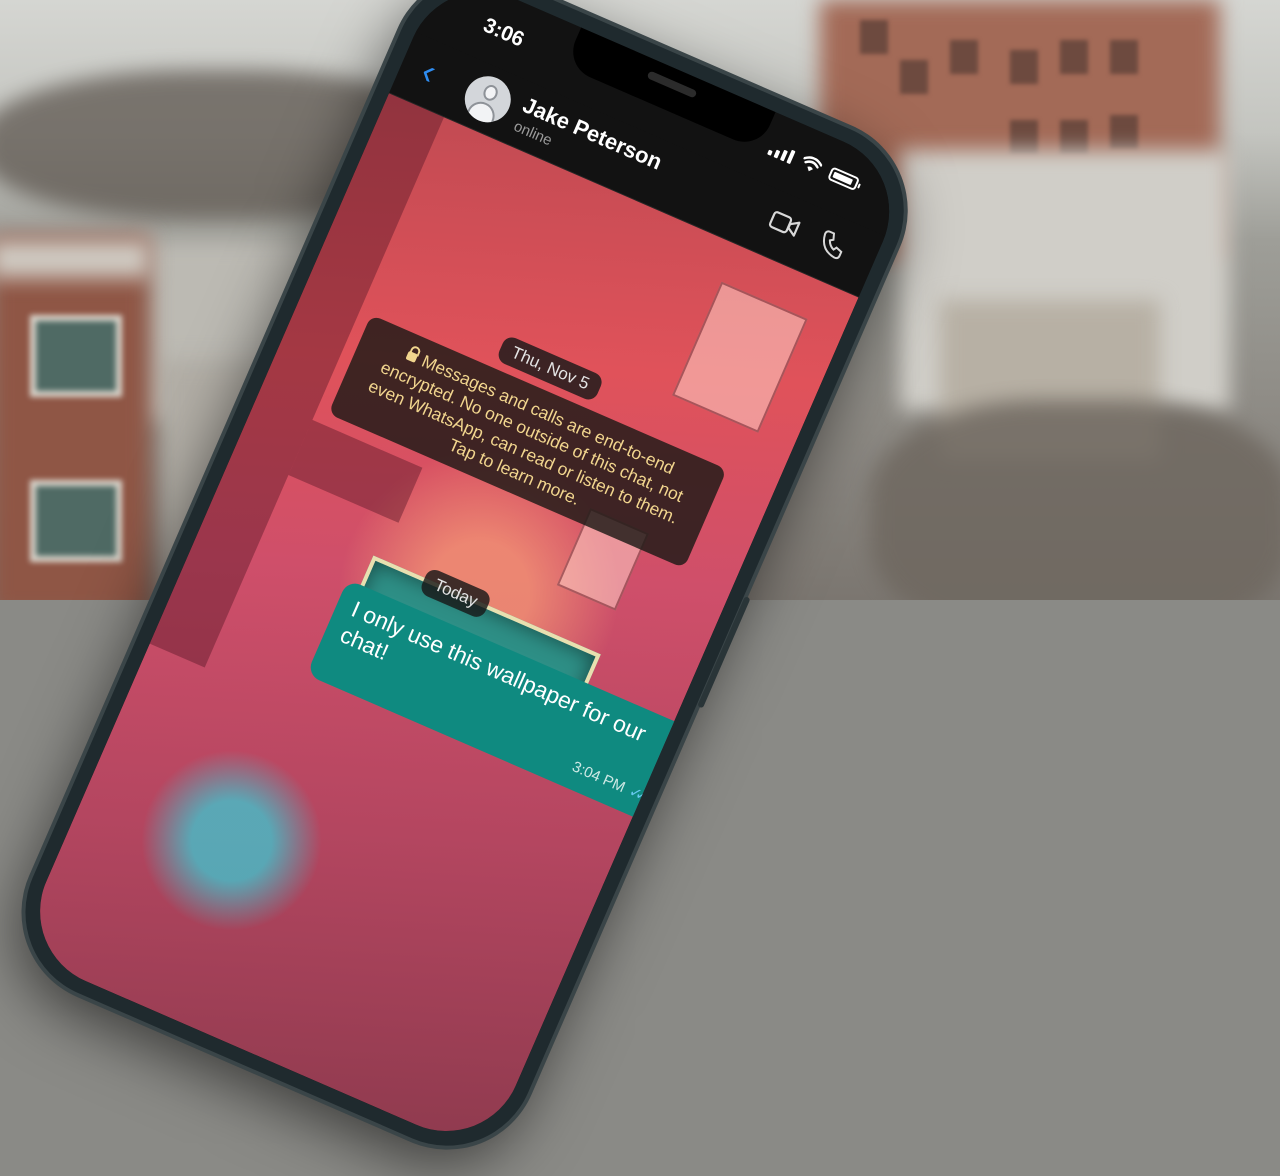  I want to click on chevron-left-icon: ‹, so click(429, 71).